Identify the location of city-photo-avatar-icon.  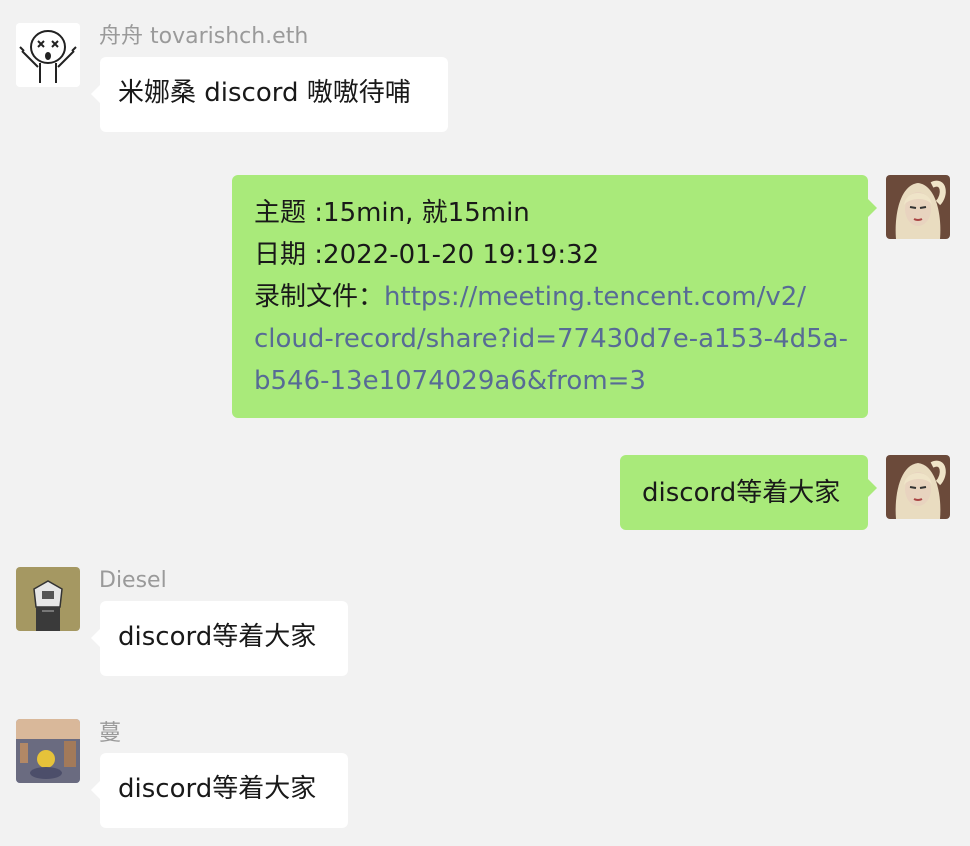
(48, 751).